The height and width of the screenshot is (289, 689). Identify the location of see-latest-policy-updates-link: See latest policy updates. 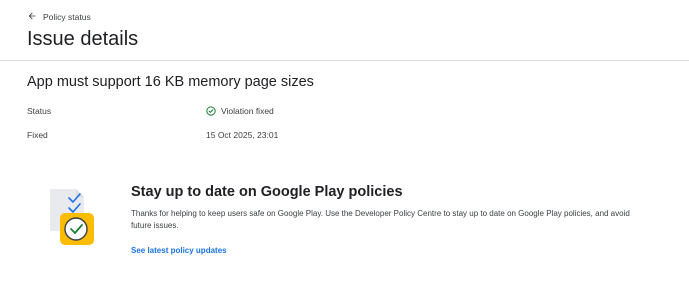
(179, 250).